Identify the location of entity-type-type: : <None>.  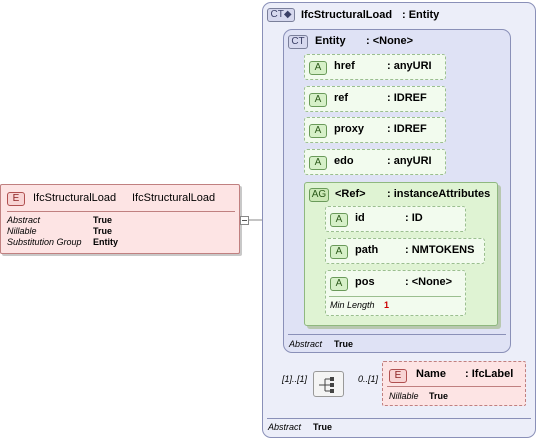
(390, 41).